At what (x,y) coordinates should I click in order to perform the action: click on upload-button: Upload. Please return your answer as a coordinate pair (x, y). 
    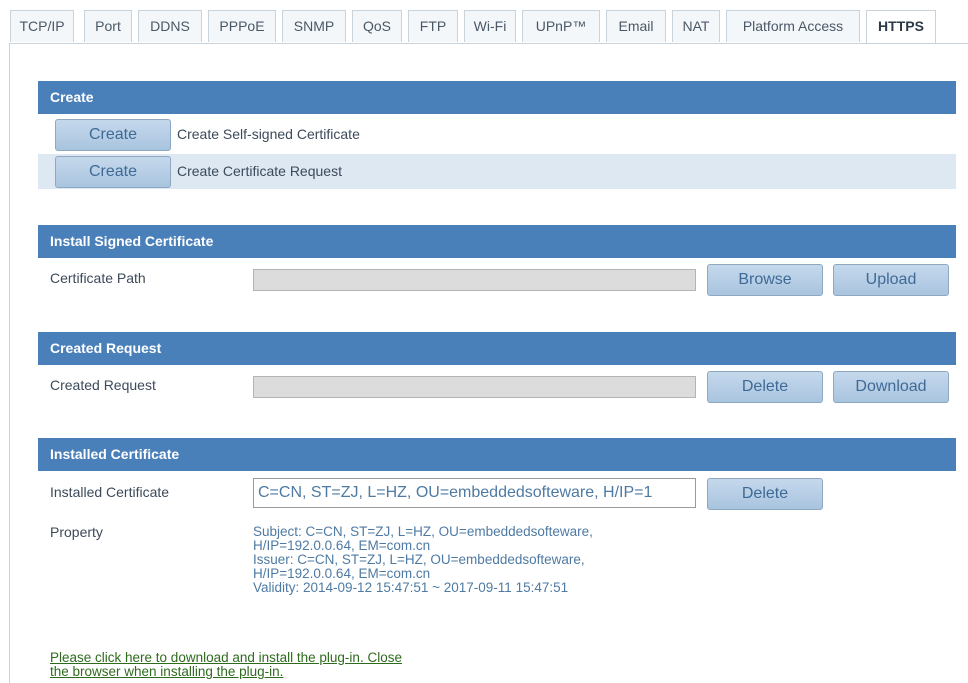
    Looking at the image, I should click on (891, 280).